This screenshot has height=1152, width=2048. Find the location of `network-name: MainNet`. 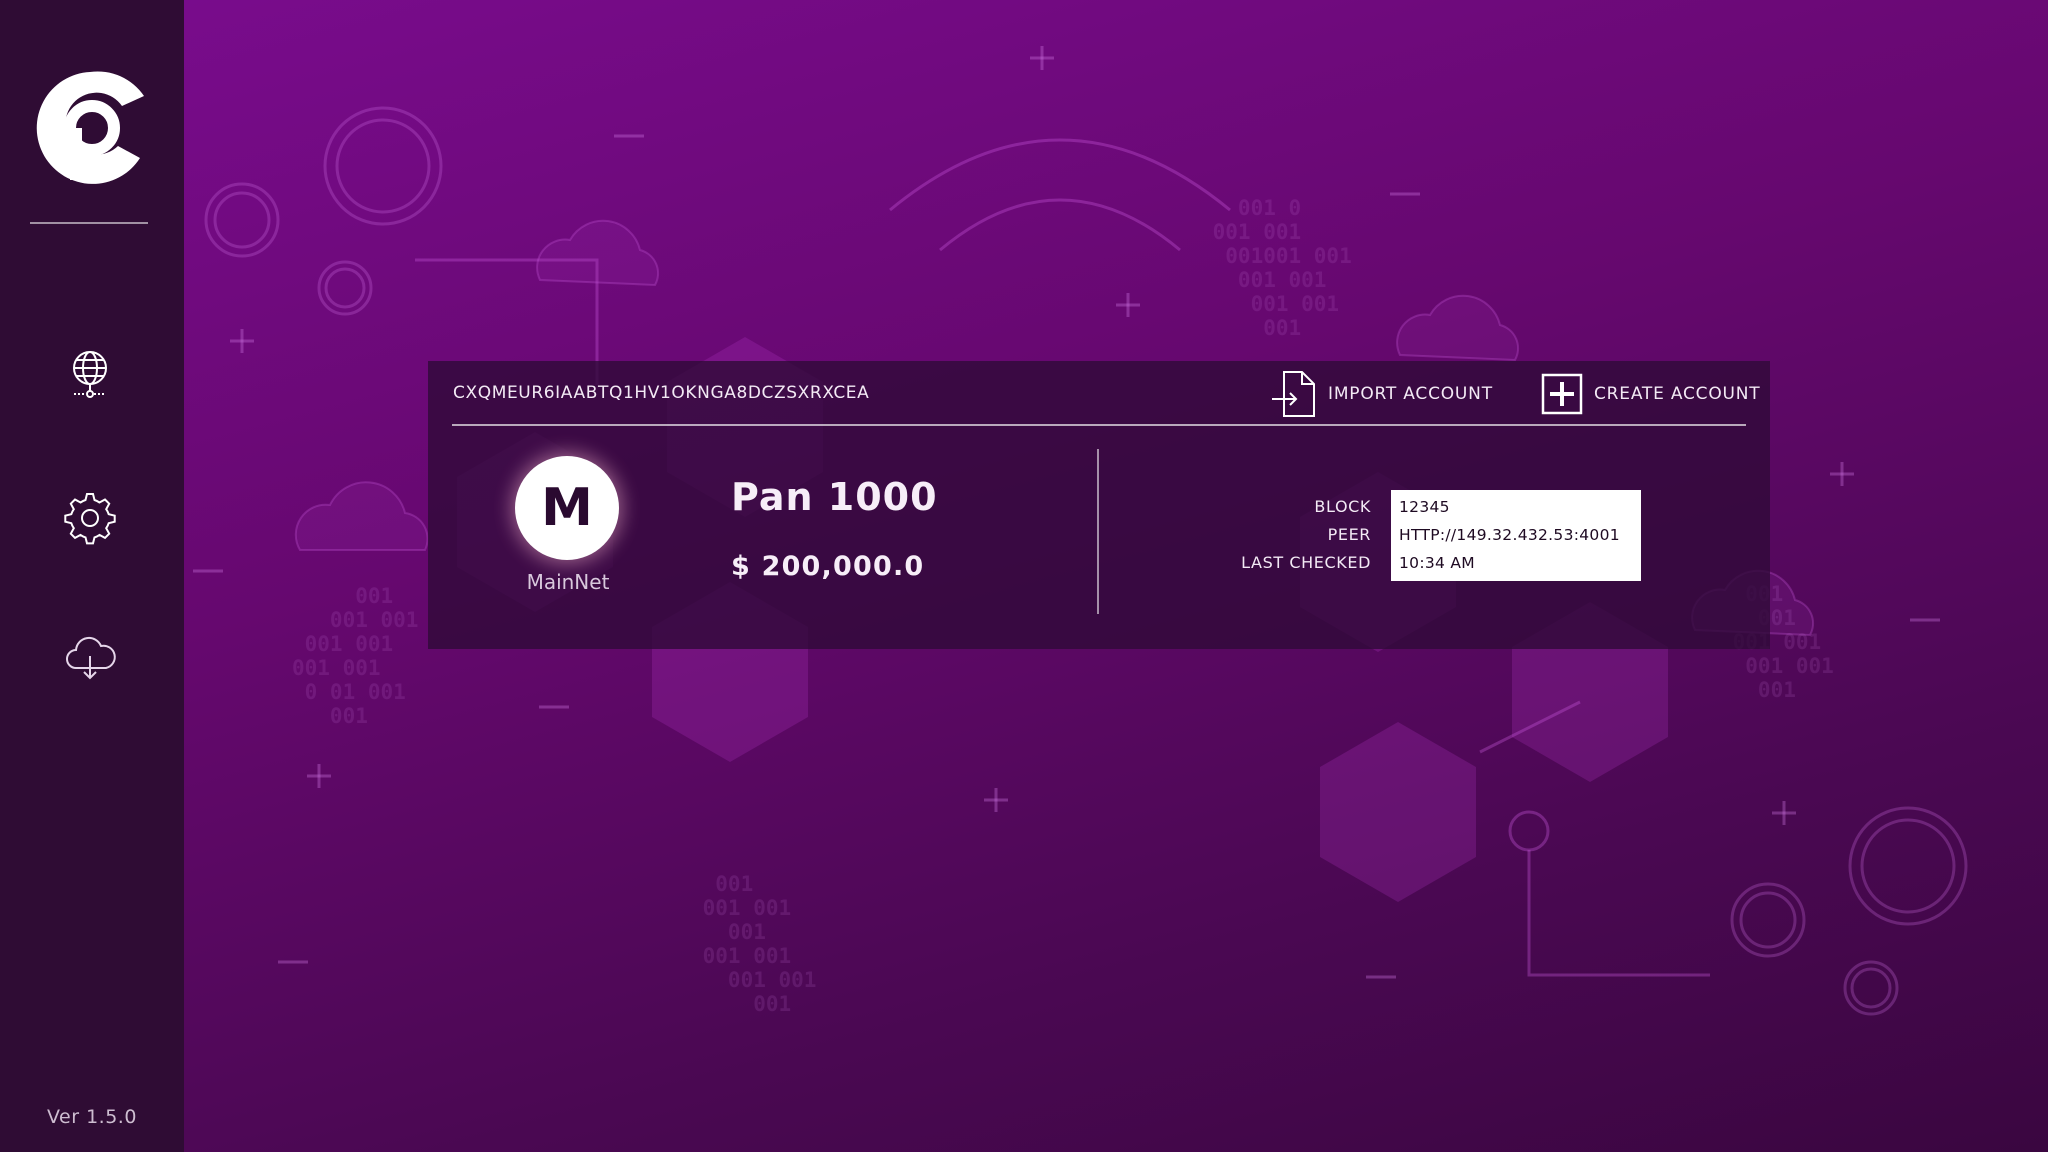

network-name: MainNet is located at coordinates (568, 582).